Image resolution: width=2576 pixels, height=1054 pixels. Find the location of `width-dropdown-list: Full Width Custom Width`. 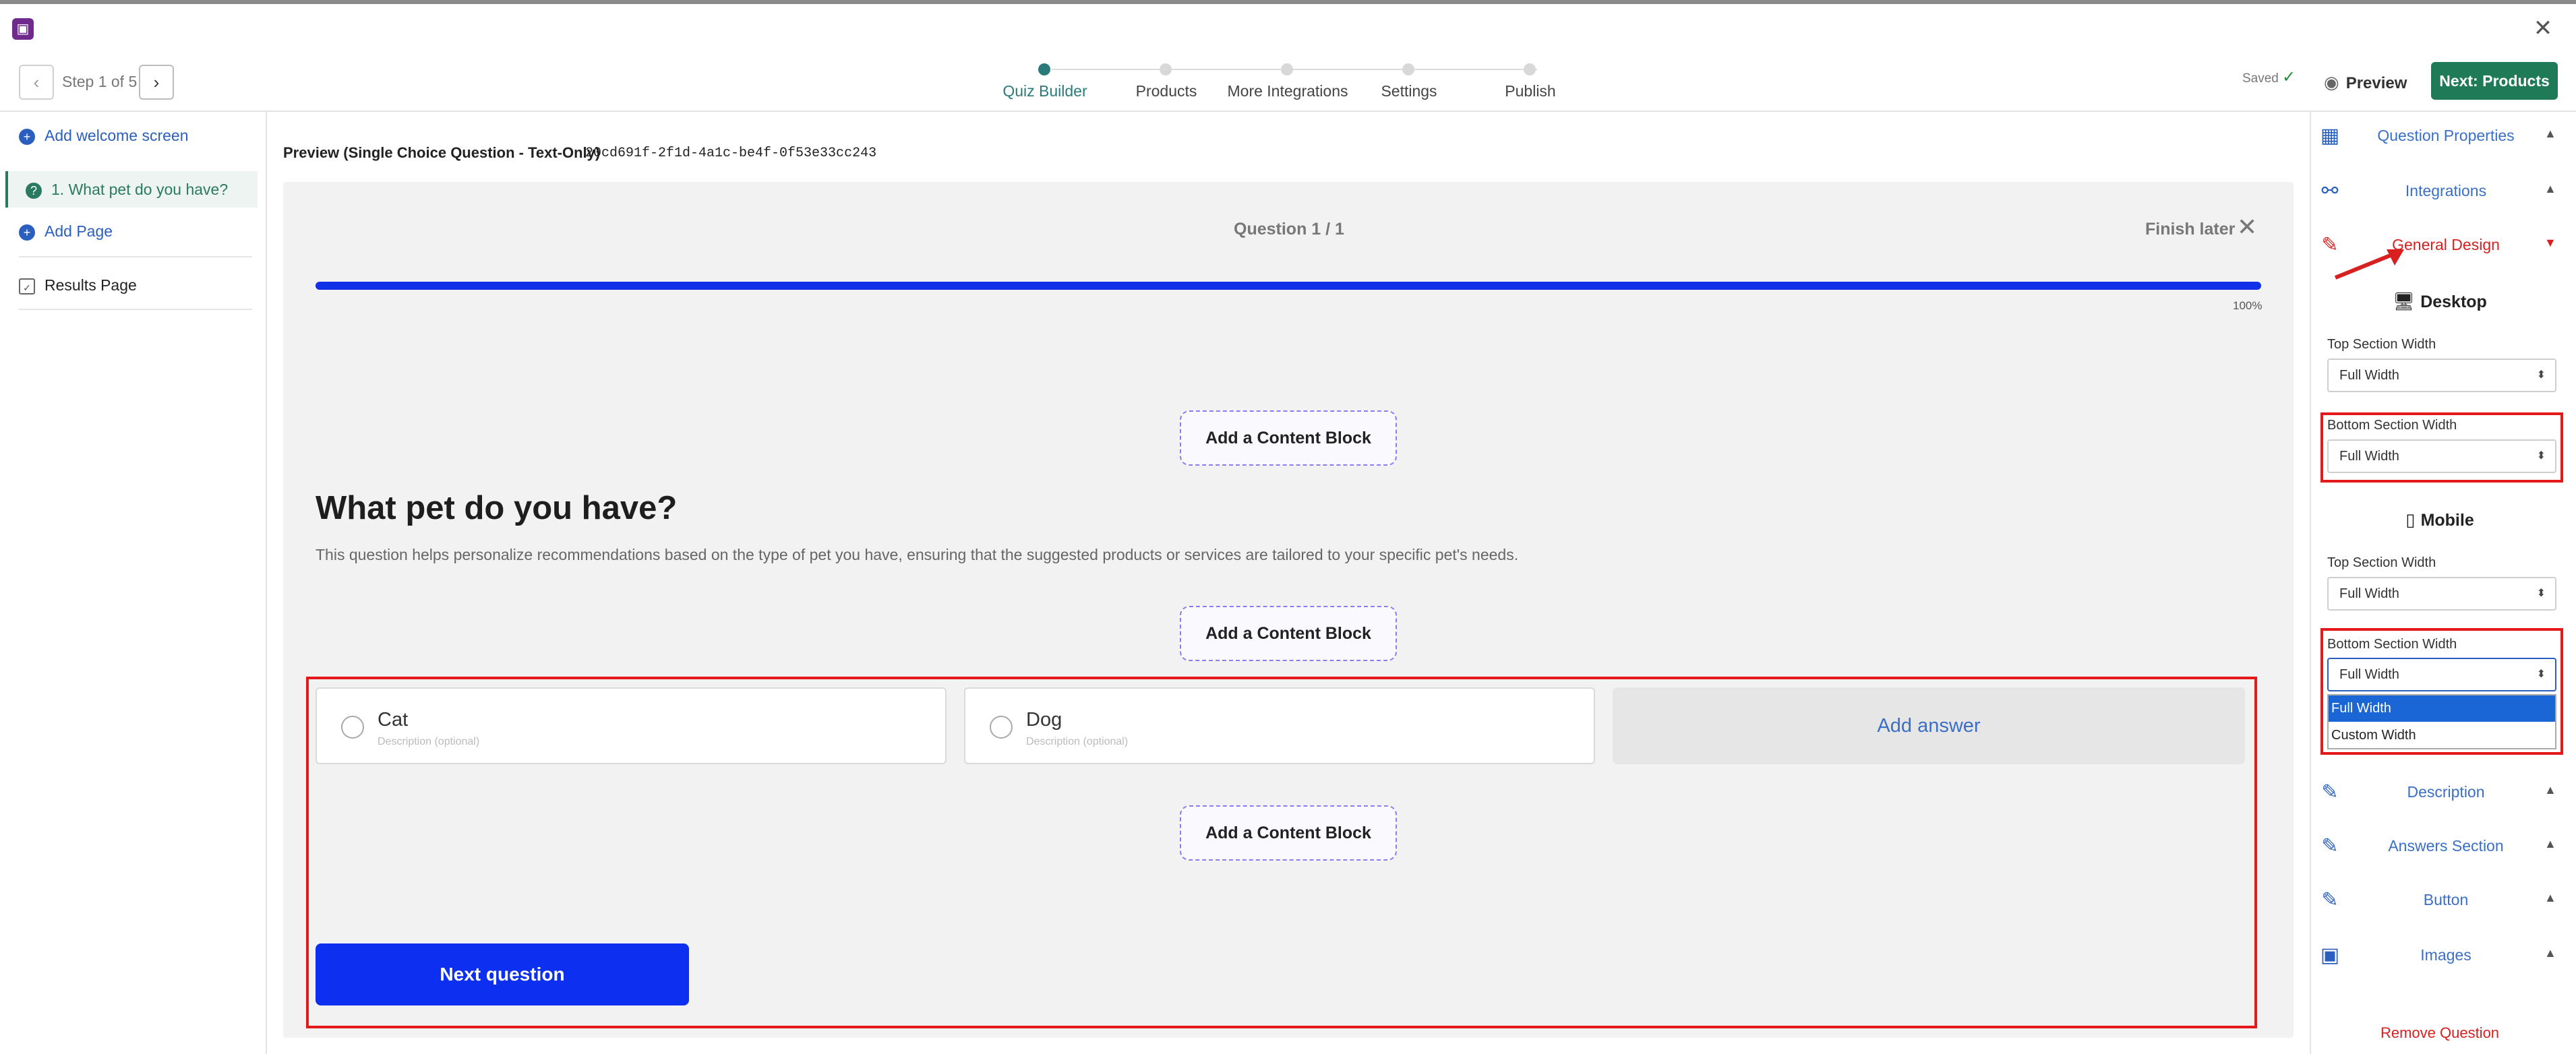

width-dropdown-list: Full Width Custom Width is located at coordinates (2441, 721).